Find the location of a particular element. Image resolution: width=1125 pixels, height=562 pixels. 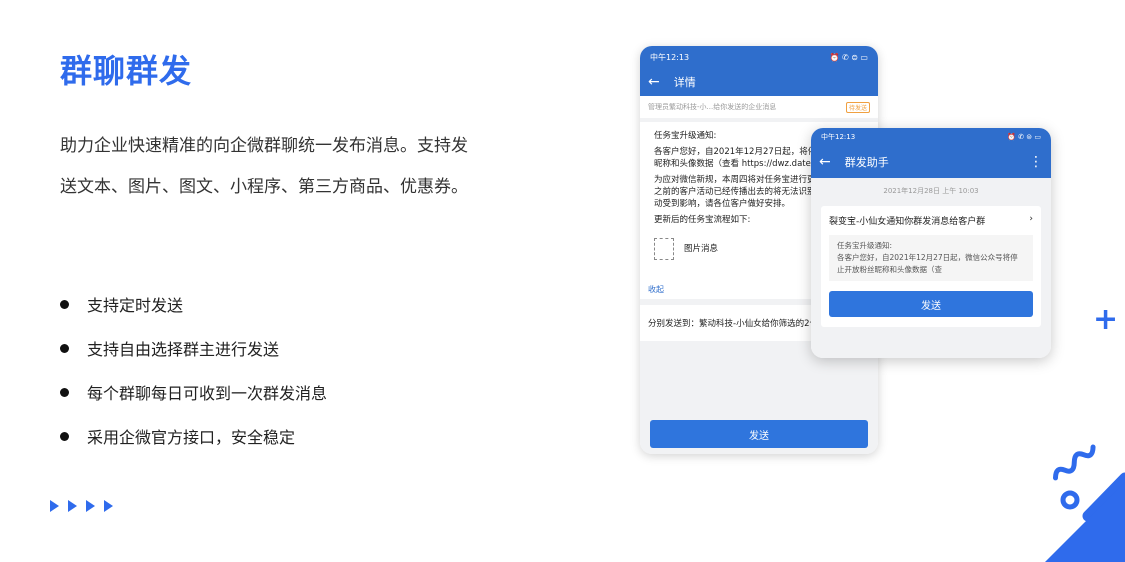

list-item: 支持自由选择群主进行发送 is located at coordinates (193, 348).